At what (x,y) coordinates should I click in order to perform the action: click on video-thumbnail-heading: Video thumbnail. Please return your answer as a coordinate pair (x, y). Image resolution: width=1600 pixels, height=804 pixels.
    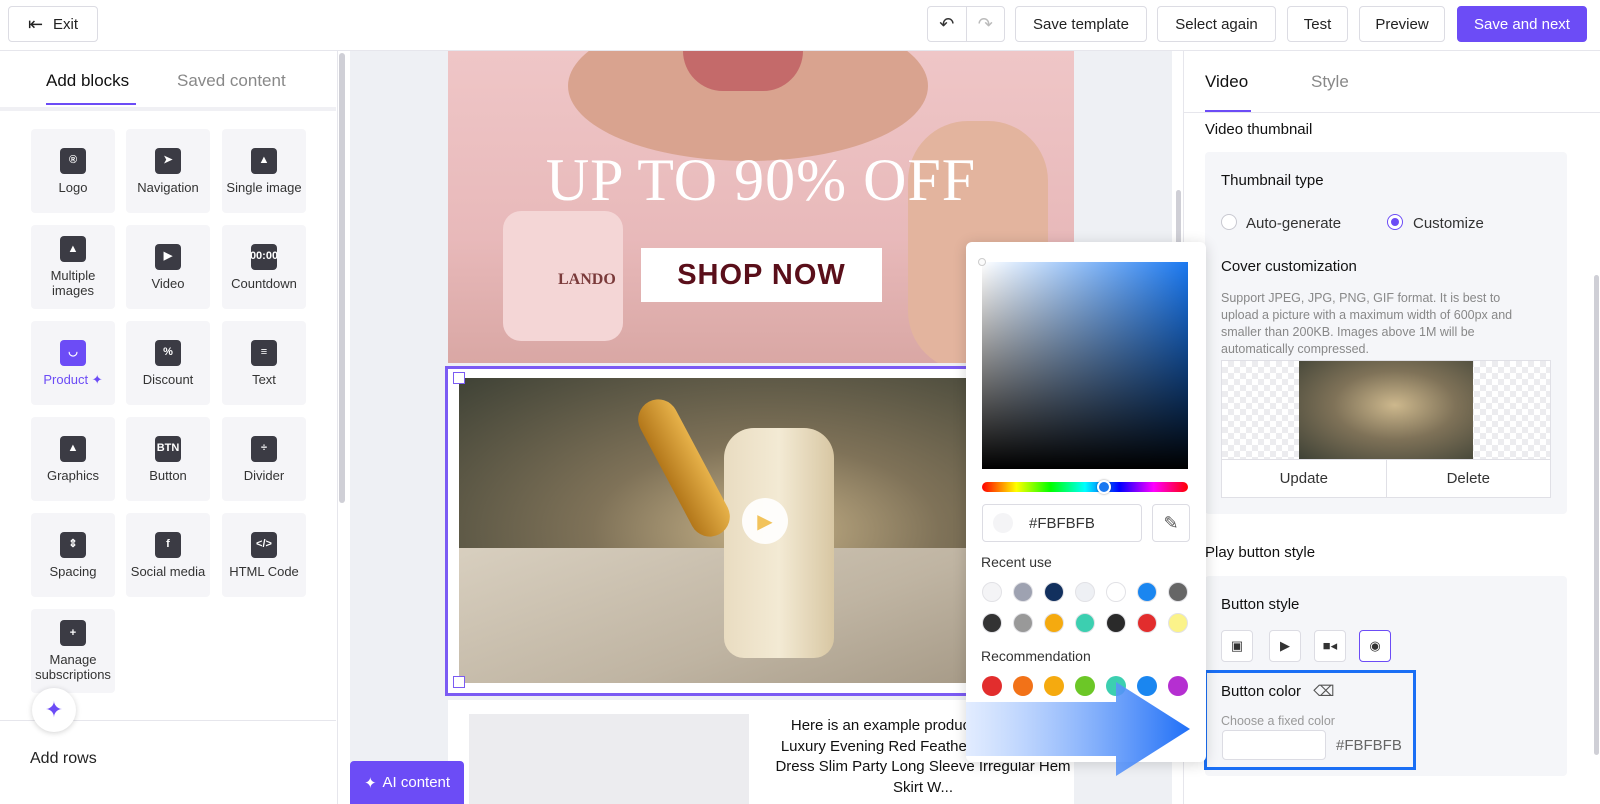
    Looking at the image, I should click on (1259, 129).